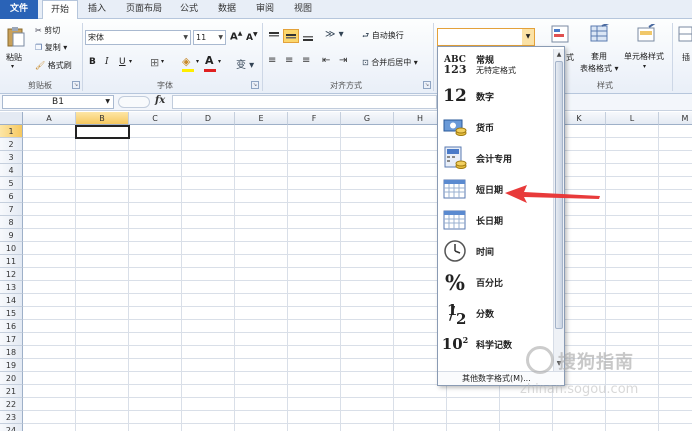 The width and height of the screenshot is (692, 431). What do you see at coordinates (496, 95) in the screenshot?
I see `number-format-item-number: 12 数字` at bounding box center [496, 95].